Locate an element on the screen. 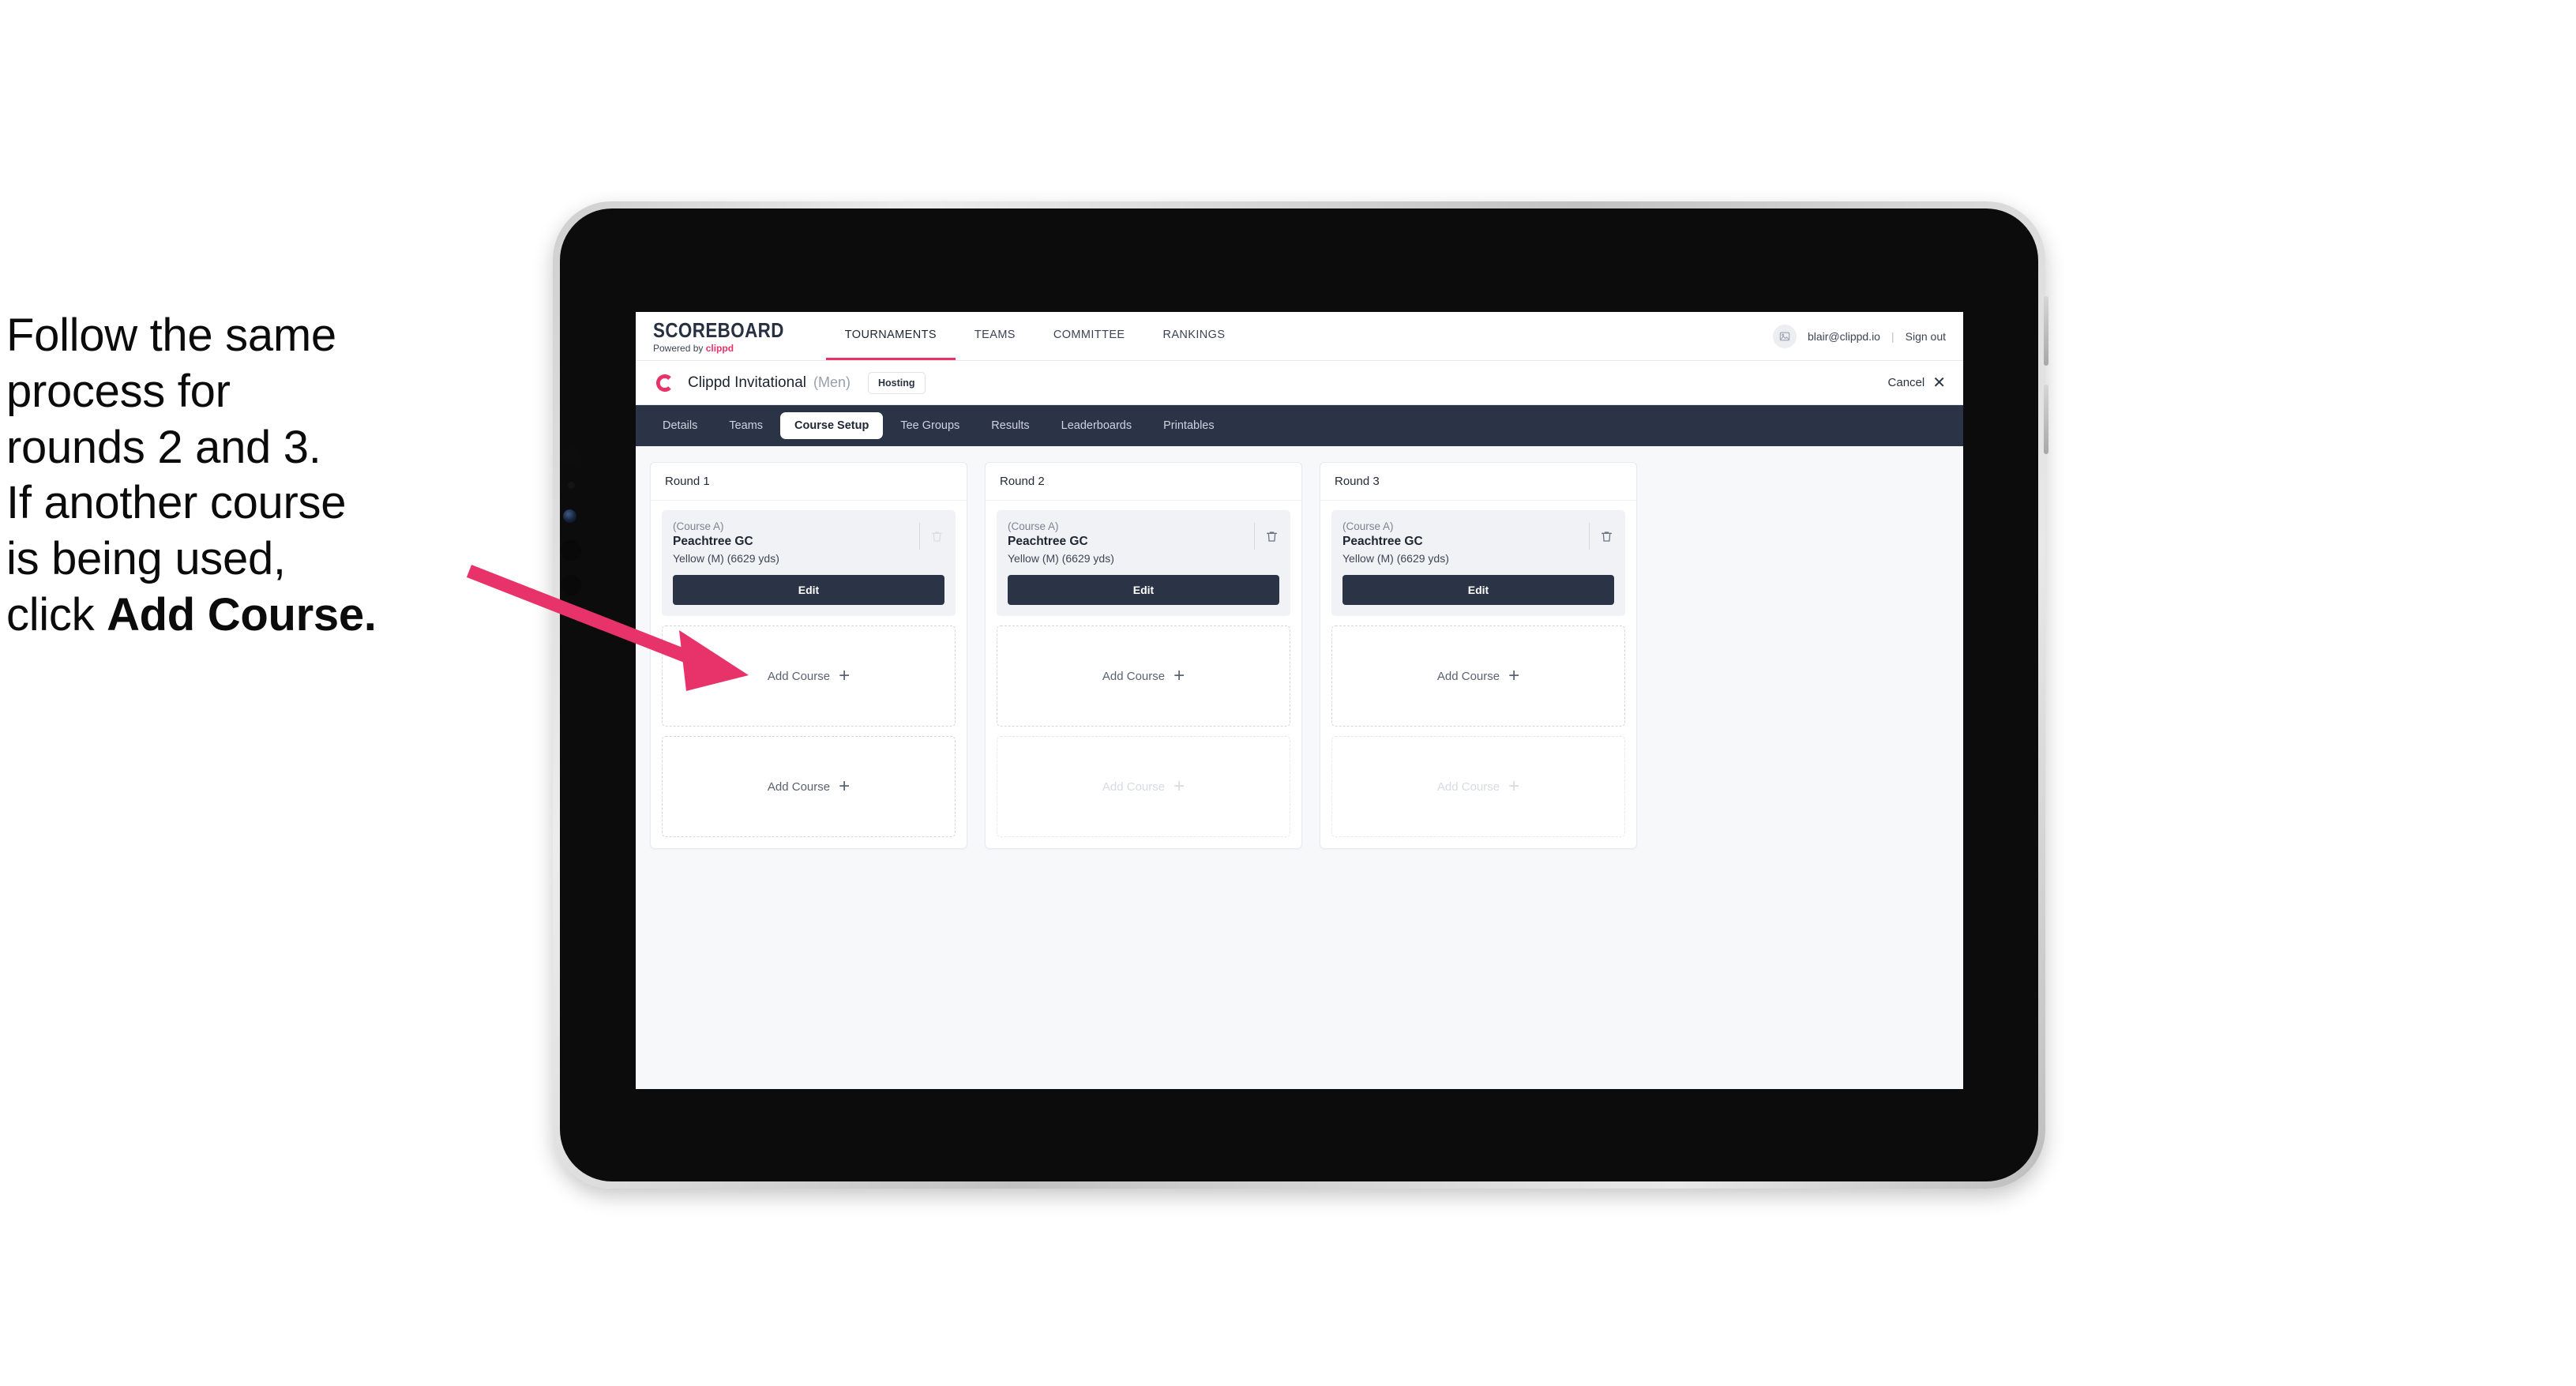 The width and height of the screenshot is (2576, 1386). close-x-icon: ✕ is located at coordinates (1939, 383).